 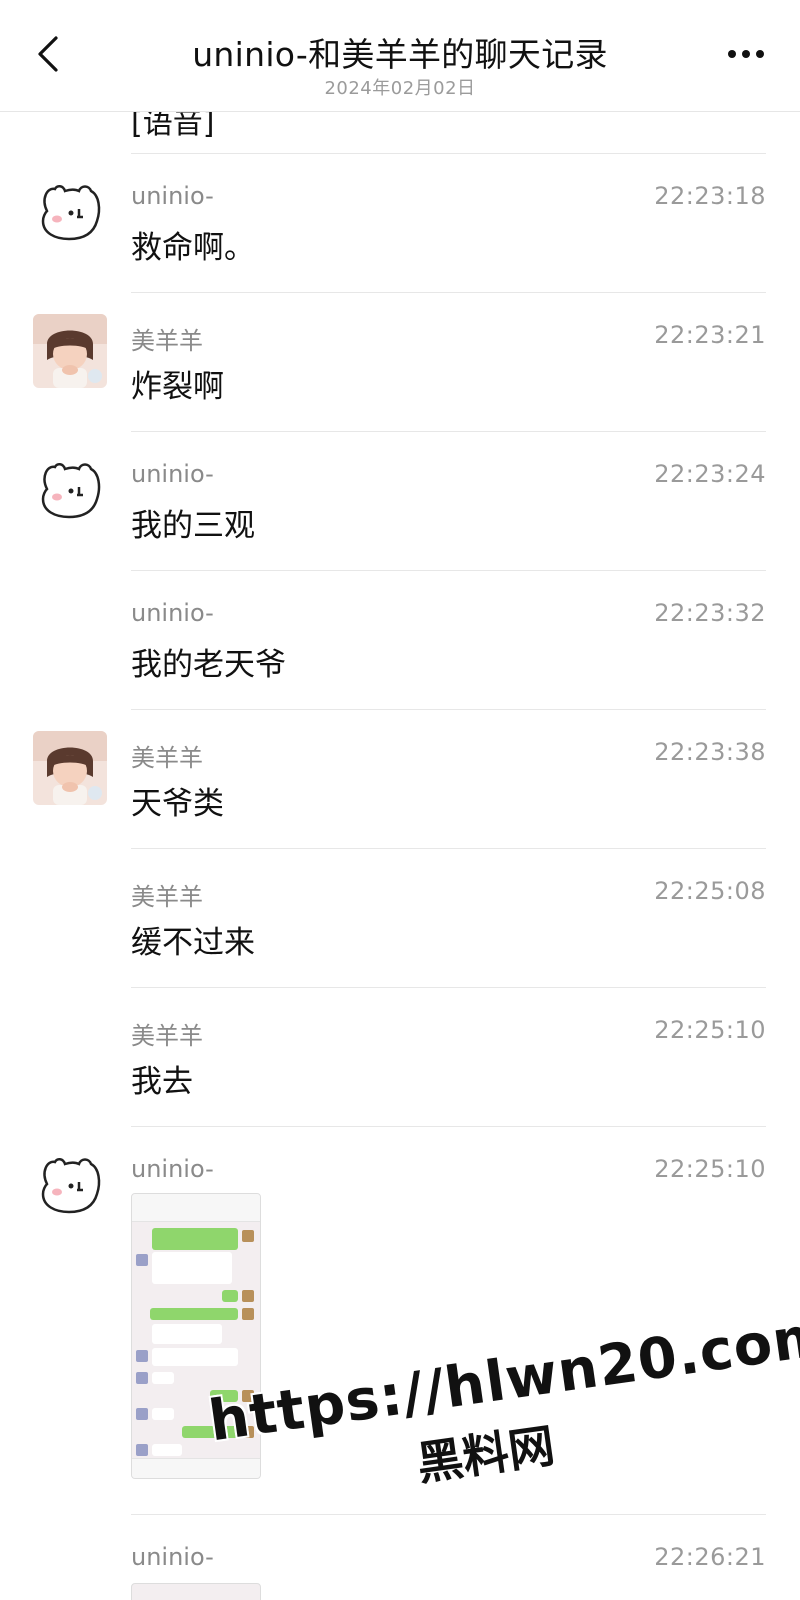 What do you see at coordinates (710, 196) in the screenshot?
I see `message-time: 22:23:18` at bounding box center [710, 196].